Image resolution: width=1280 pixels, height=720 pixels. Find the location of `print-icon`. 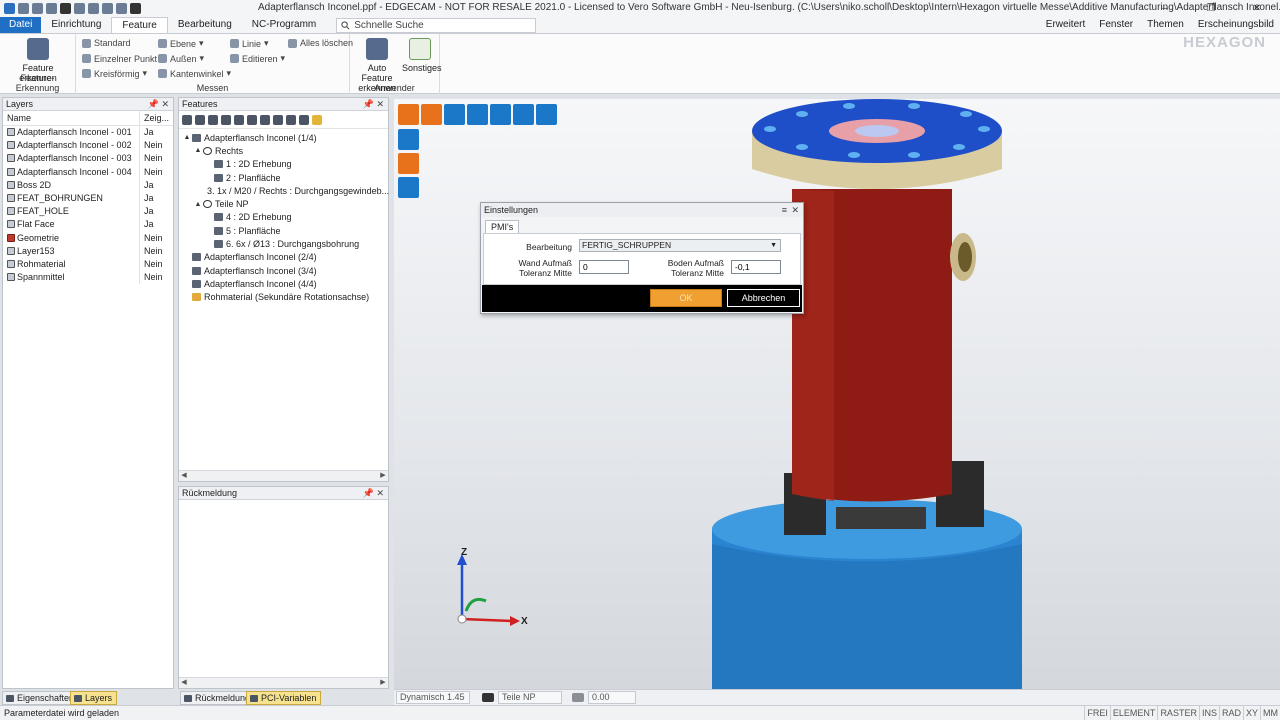

print-icon is located at coordinates (79, 8).